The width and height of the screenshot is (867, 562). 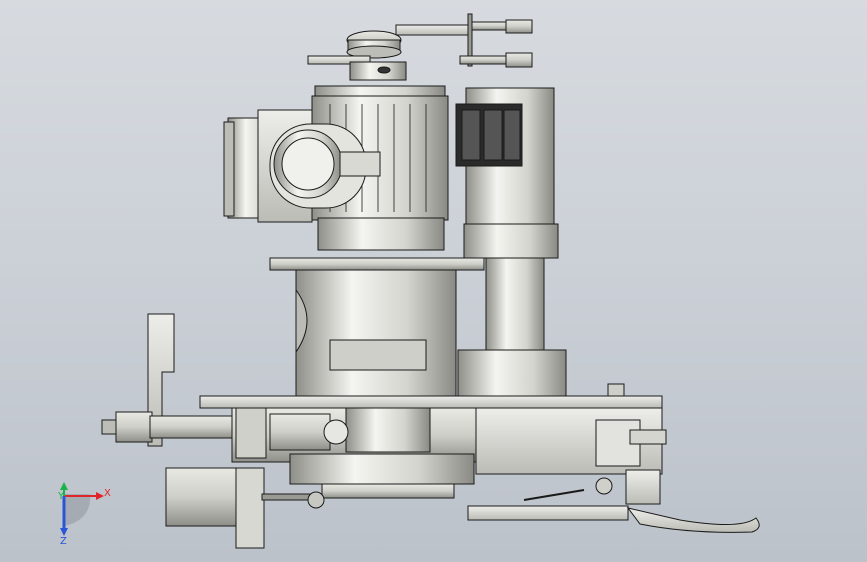 What do you see at coordinates (613, 505) in the screenshot?
I see `clamp-arm` at bounding box center [613, 505].